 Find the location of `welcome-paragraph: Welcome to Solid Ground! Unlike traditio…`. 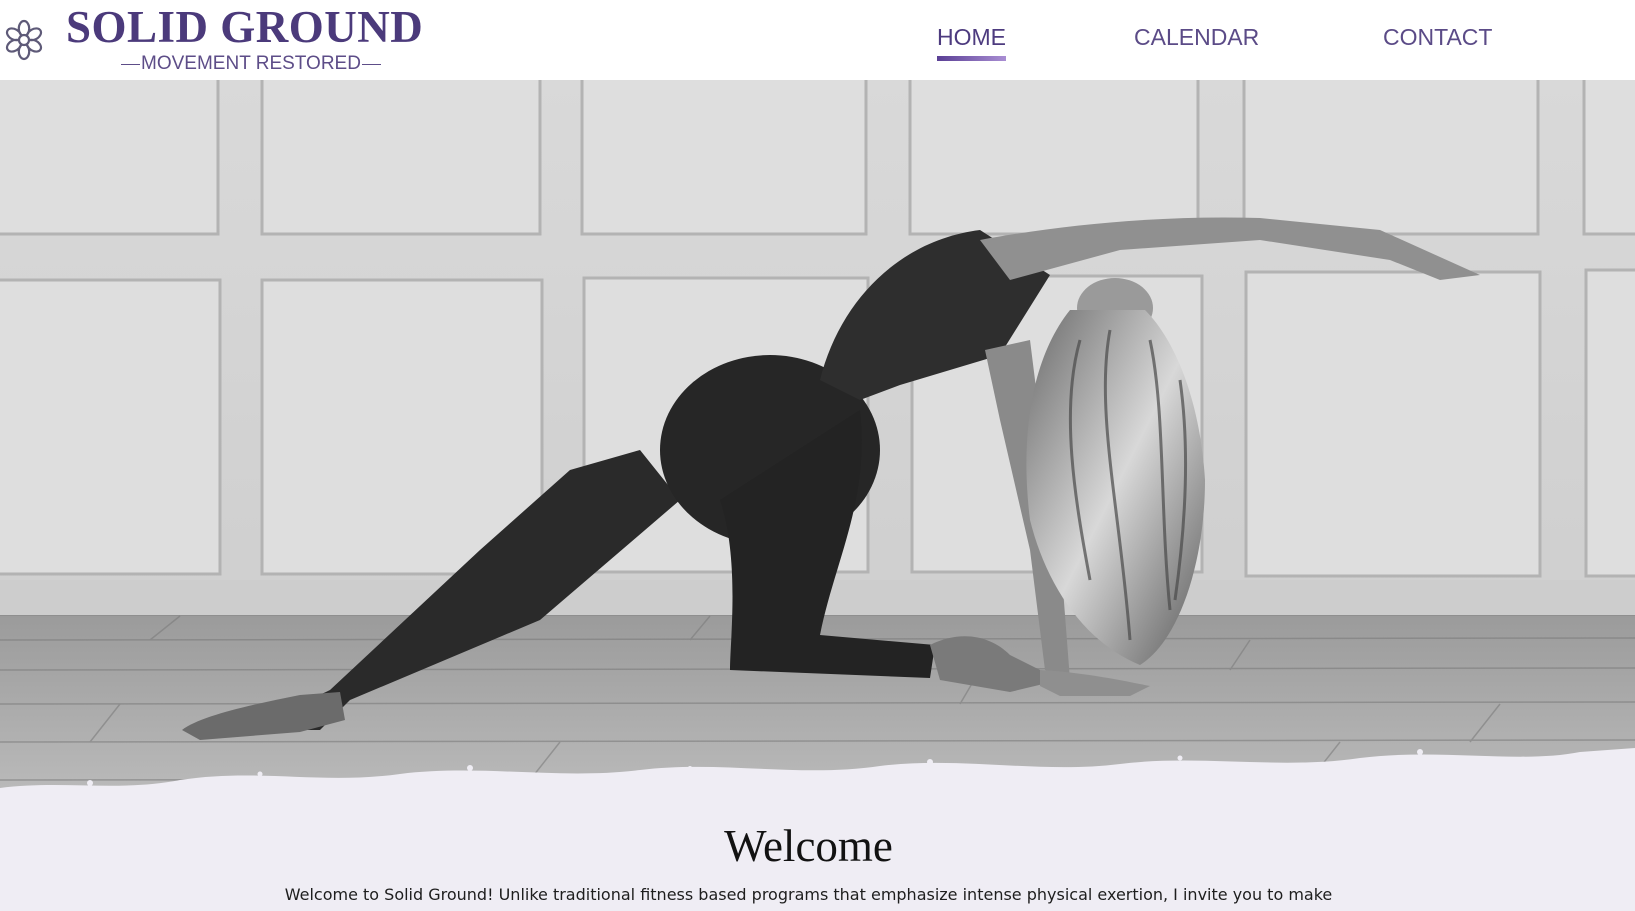

welcome-paragraph: Welcome to Solid Ground! Unlike traditio… is located at coordinates (808, 894).